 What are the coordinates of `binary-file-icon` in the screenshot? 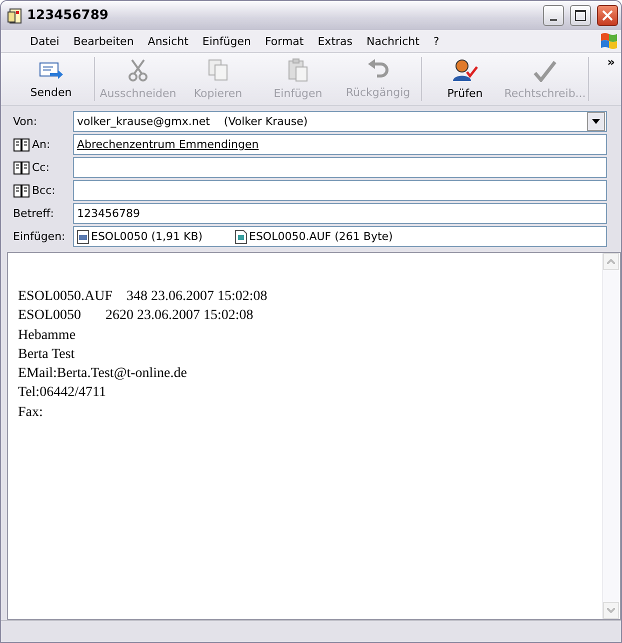 It's located at (83, 237).